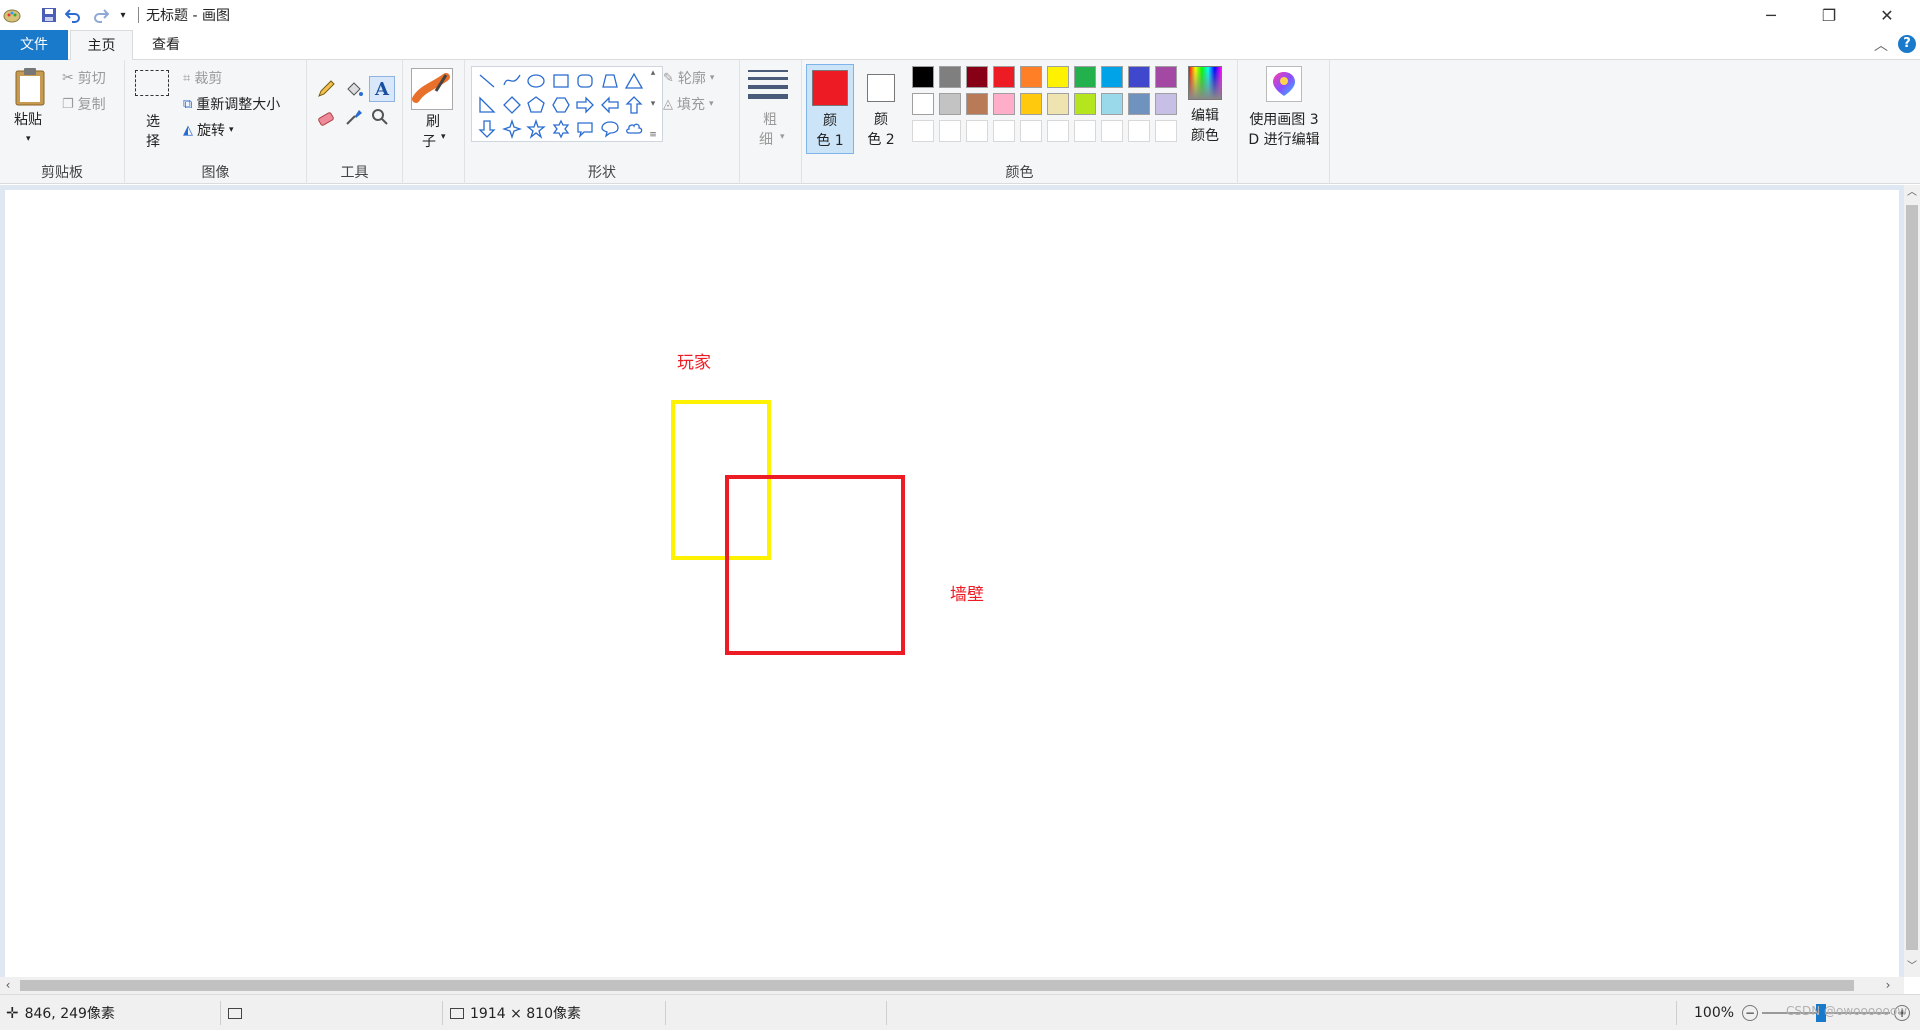 The height and width of the screenshot is (1031, 1920). I want to click on crop-button: ⌗ 裁剪, so click(202, 78).